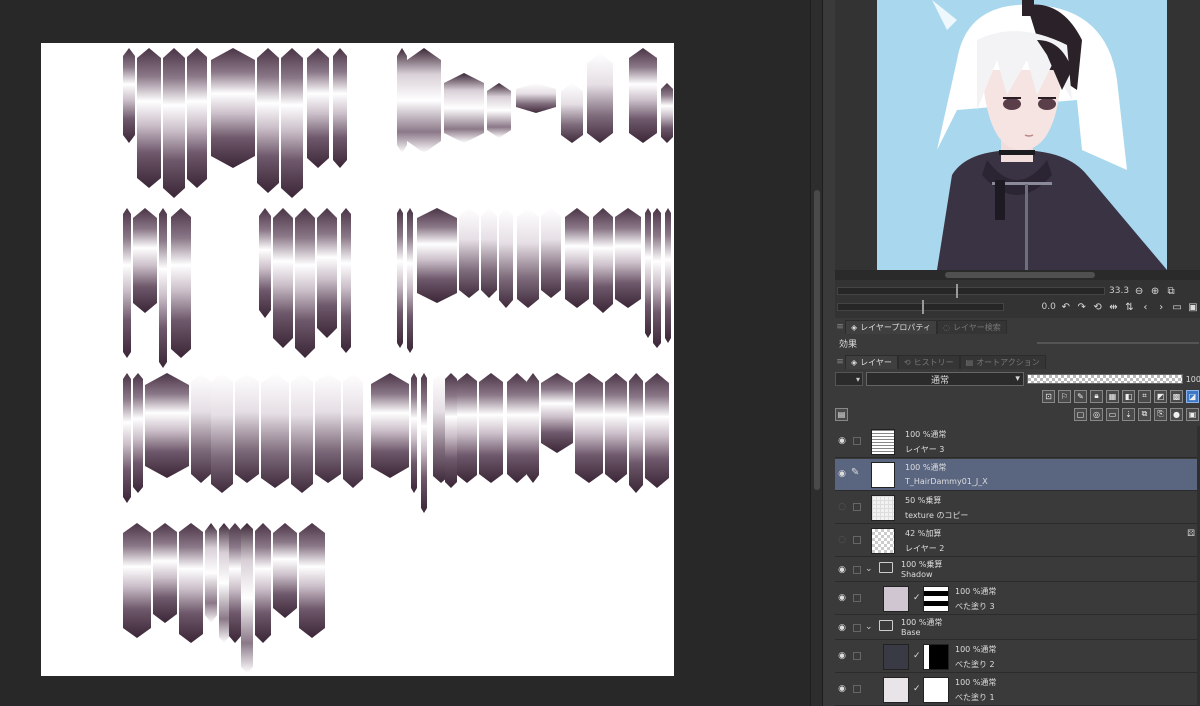  I want to click on color-icon: ◩, so click(1160, 396).